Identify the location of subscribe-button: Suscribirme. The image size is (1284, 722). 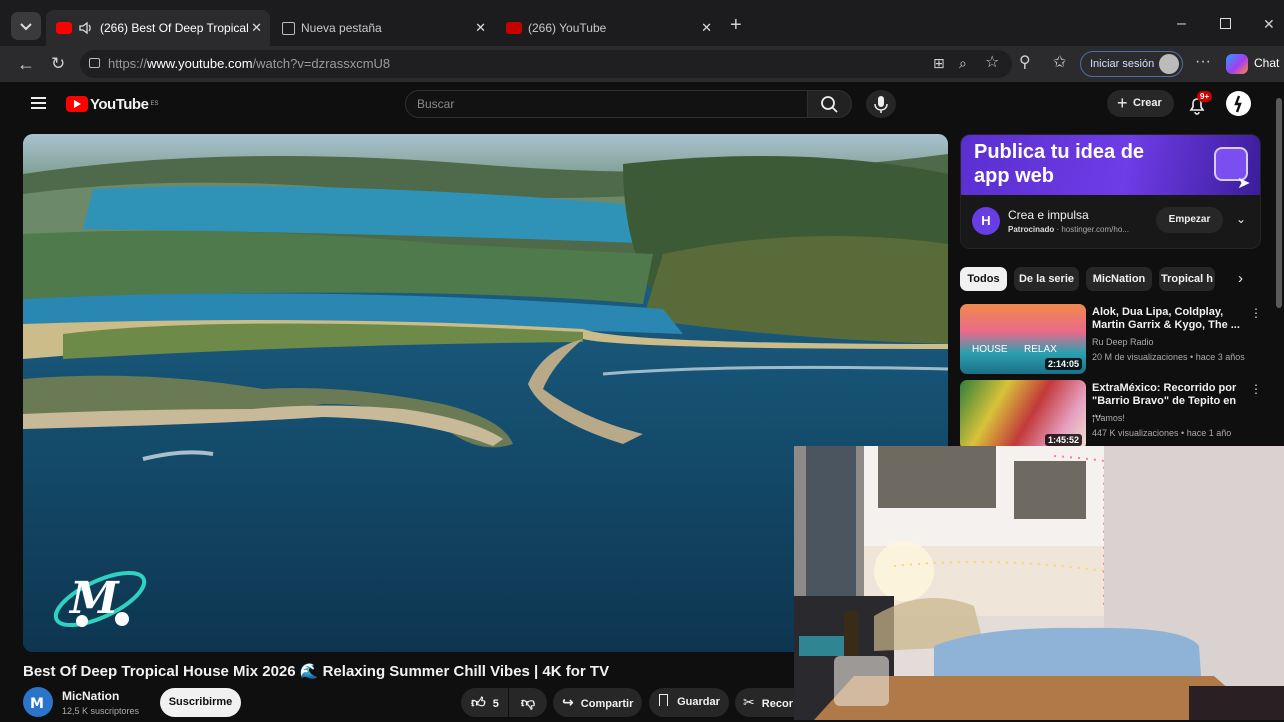
(200, 702).